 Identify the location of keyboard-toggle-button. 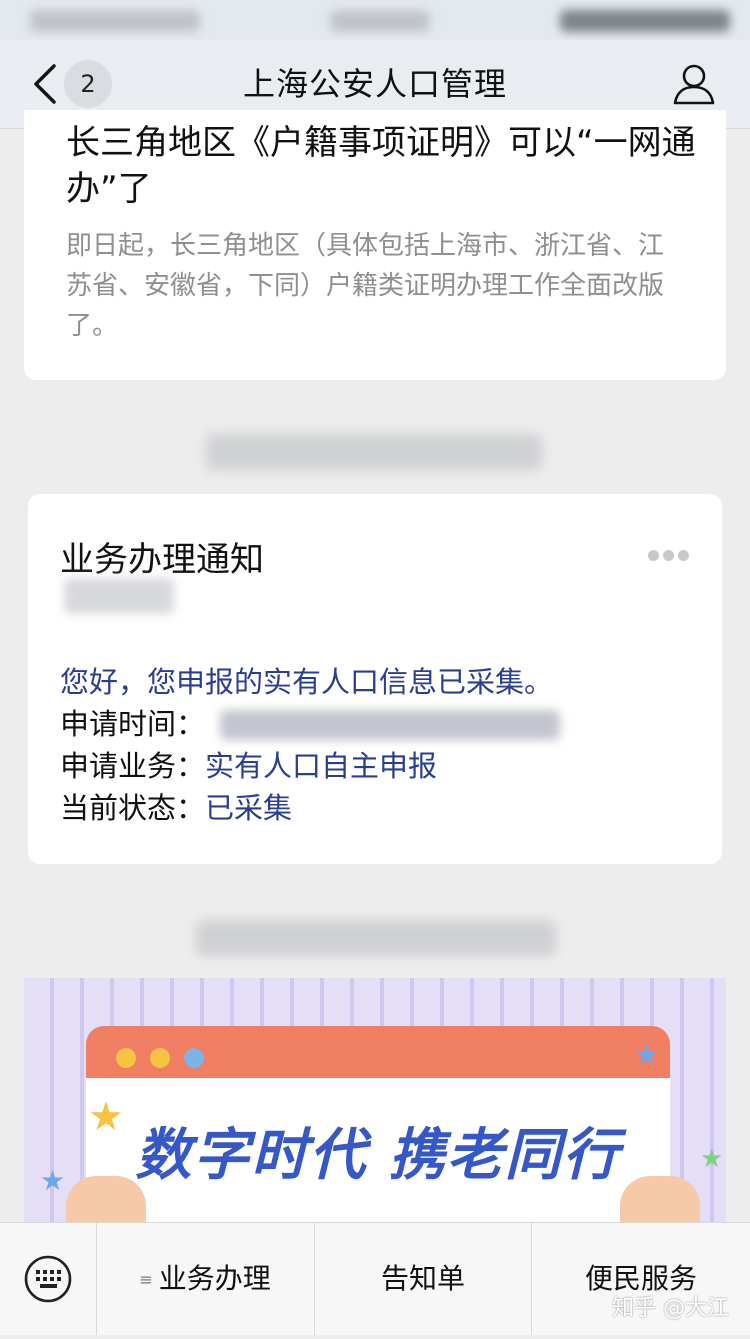
(48, 1279).